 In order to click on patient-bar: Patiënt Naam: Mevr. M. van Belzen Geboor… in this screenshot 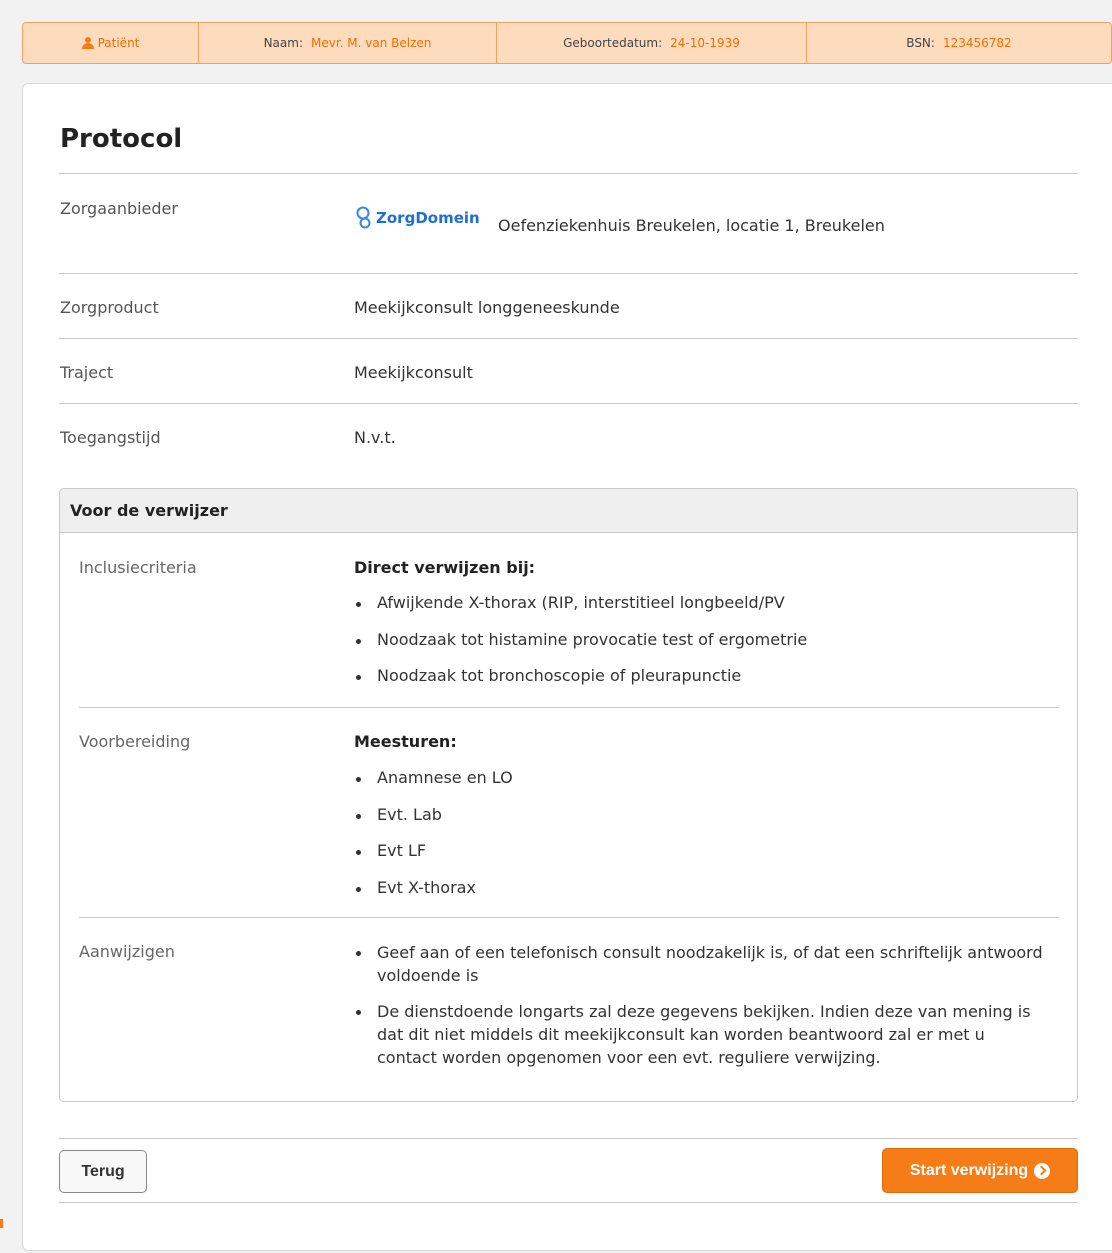, I will do `click(567, 43)`.